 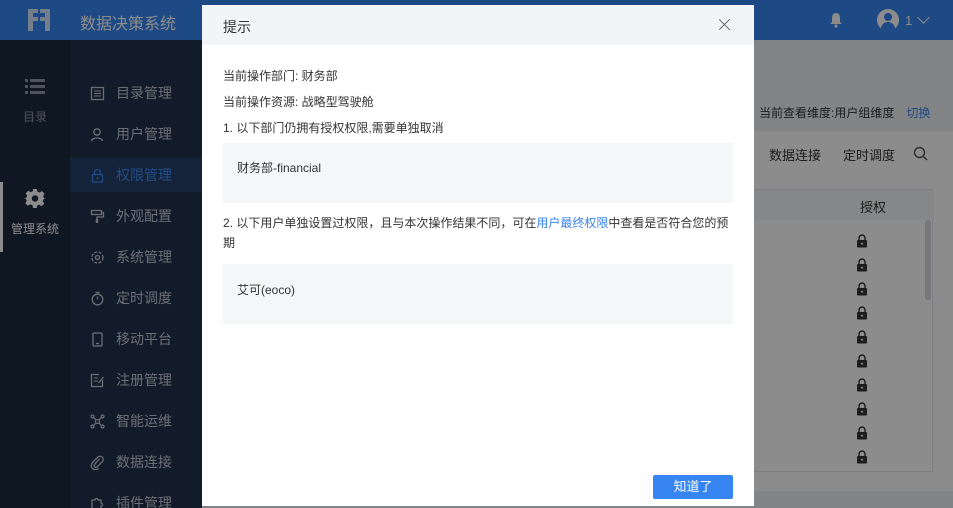 What do you see at coordinates (380, 223) in the screenshot?
I see `section-2-text-start: 2. 以下用户单独设置过权限，且与本次操作结果不同，可在` at bounding box center [380, 223].